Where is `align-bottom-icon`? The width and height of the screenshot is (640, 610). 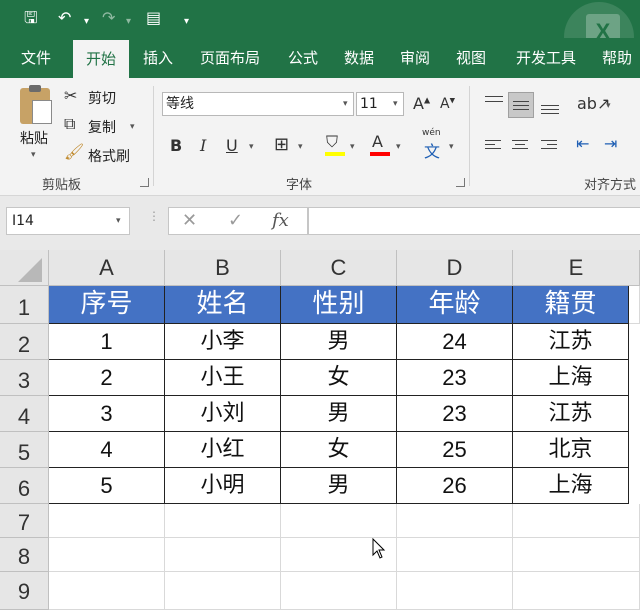 align-bottom-icon is located at coordinates (550, 105).